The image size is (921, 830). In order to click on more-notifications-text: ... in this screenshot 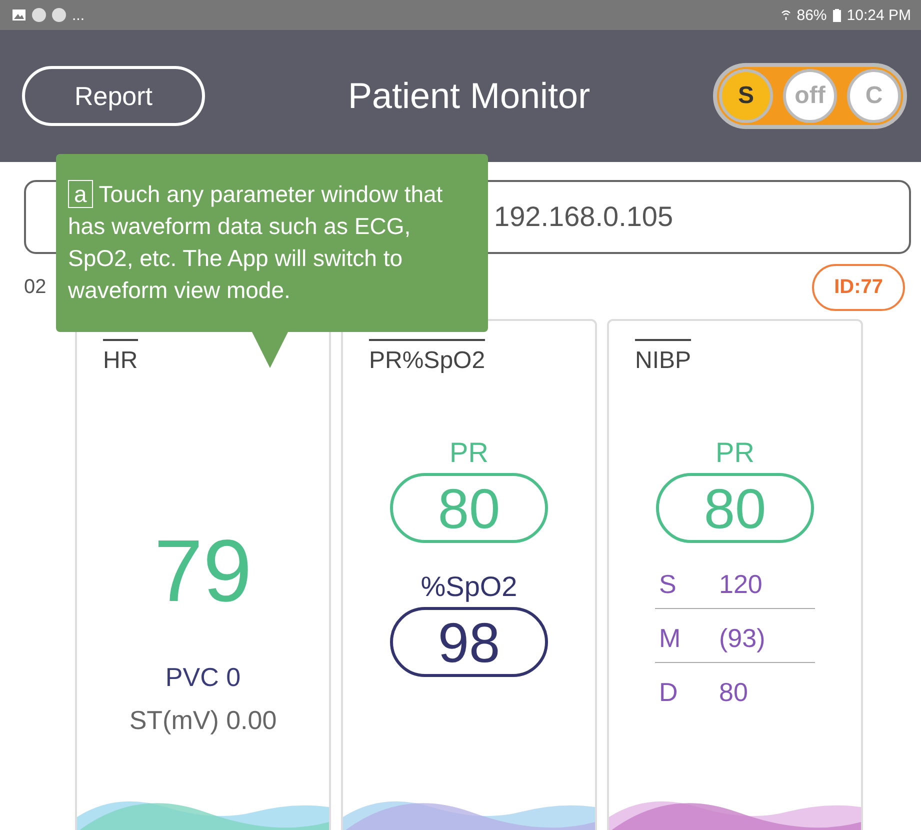, I will do `click(78, 15)`.